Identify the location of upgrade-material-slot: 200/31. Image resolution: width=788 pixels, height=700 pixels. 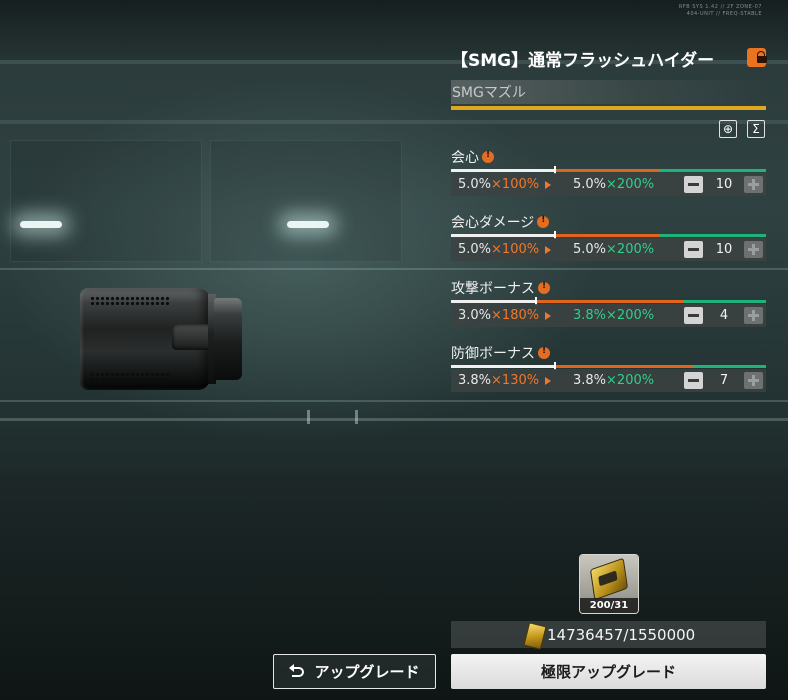
(609, 584).